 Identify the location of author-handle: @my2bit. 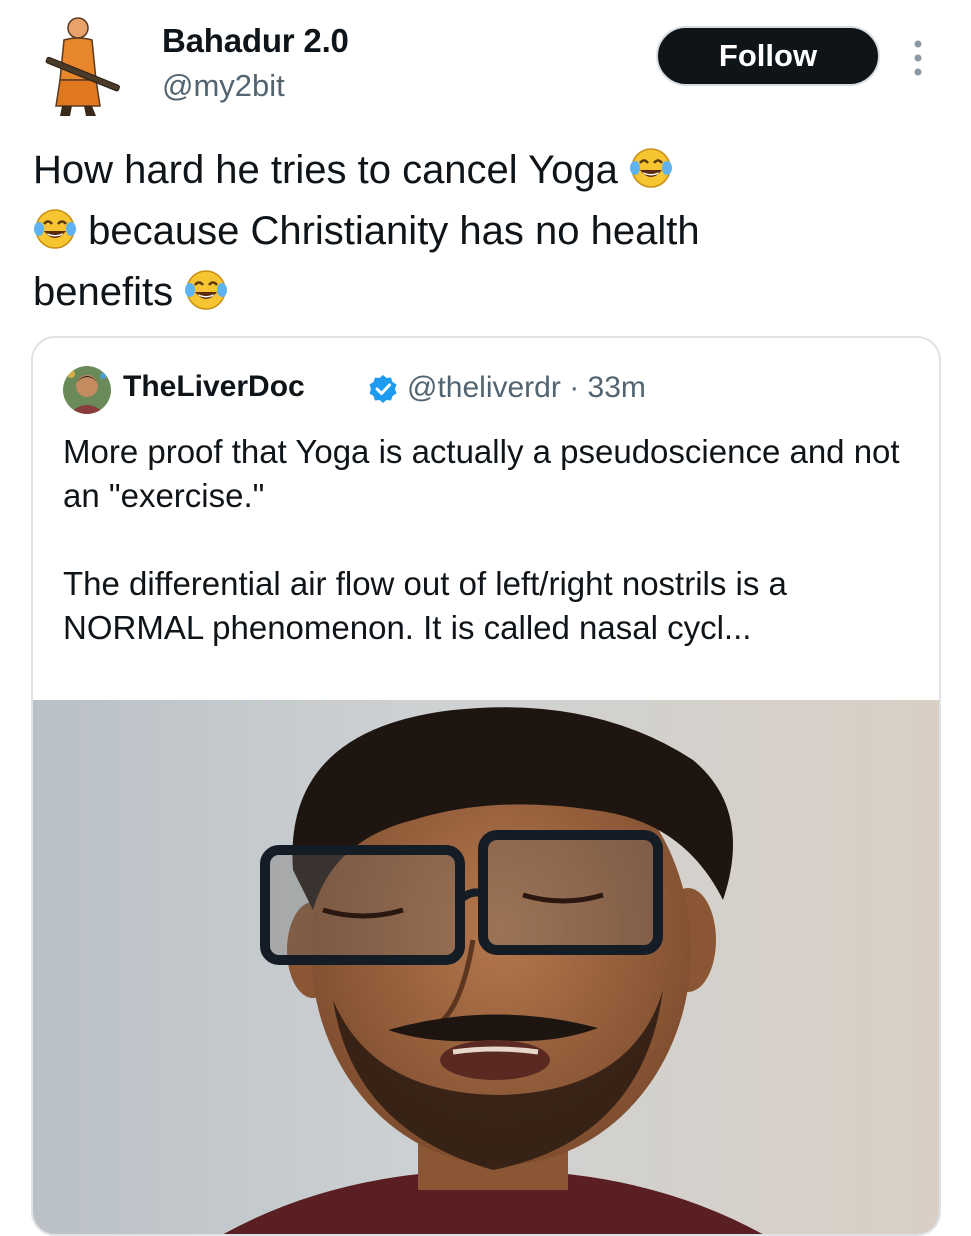
(223, 86).